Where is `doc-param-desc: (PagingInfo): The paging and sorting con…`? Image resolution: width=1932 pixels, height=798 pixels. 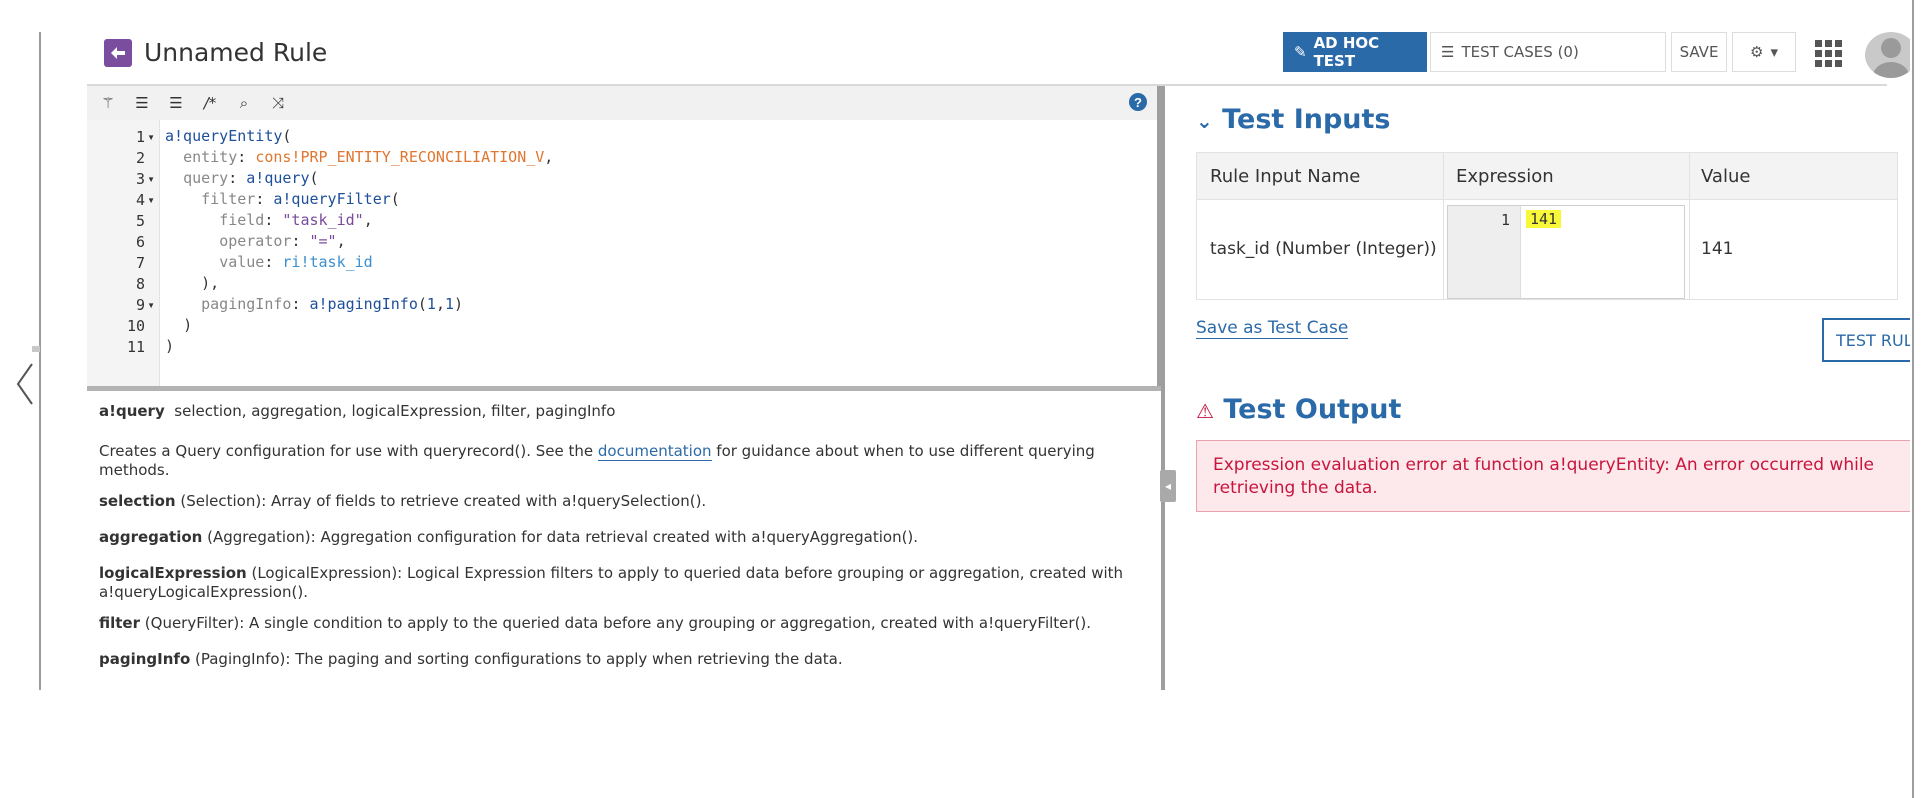
doc-param-desc: (PagingInfo): The paging and sorting con… is located at coordinates (516, 659).